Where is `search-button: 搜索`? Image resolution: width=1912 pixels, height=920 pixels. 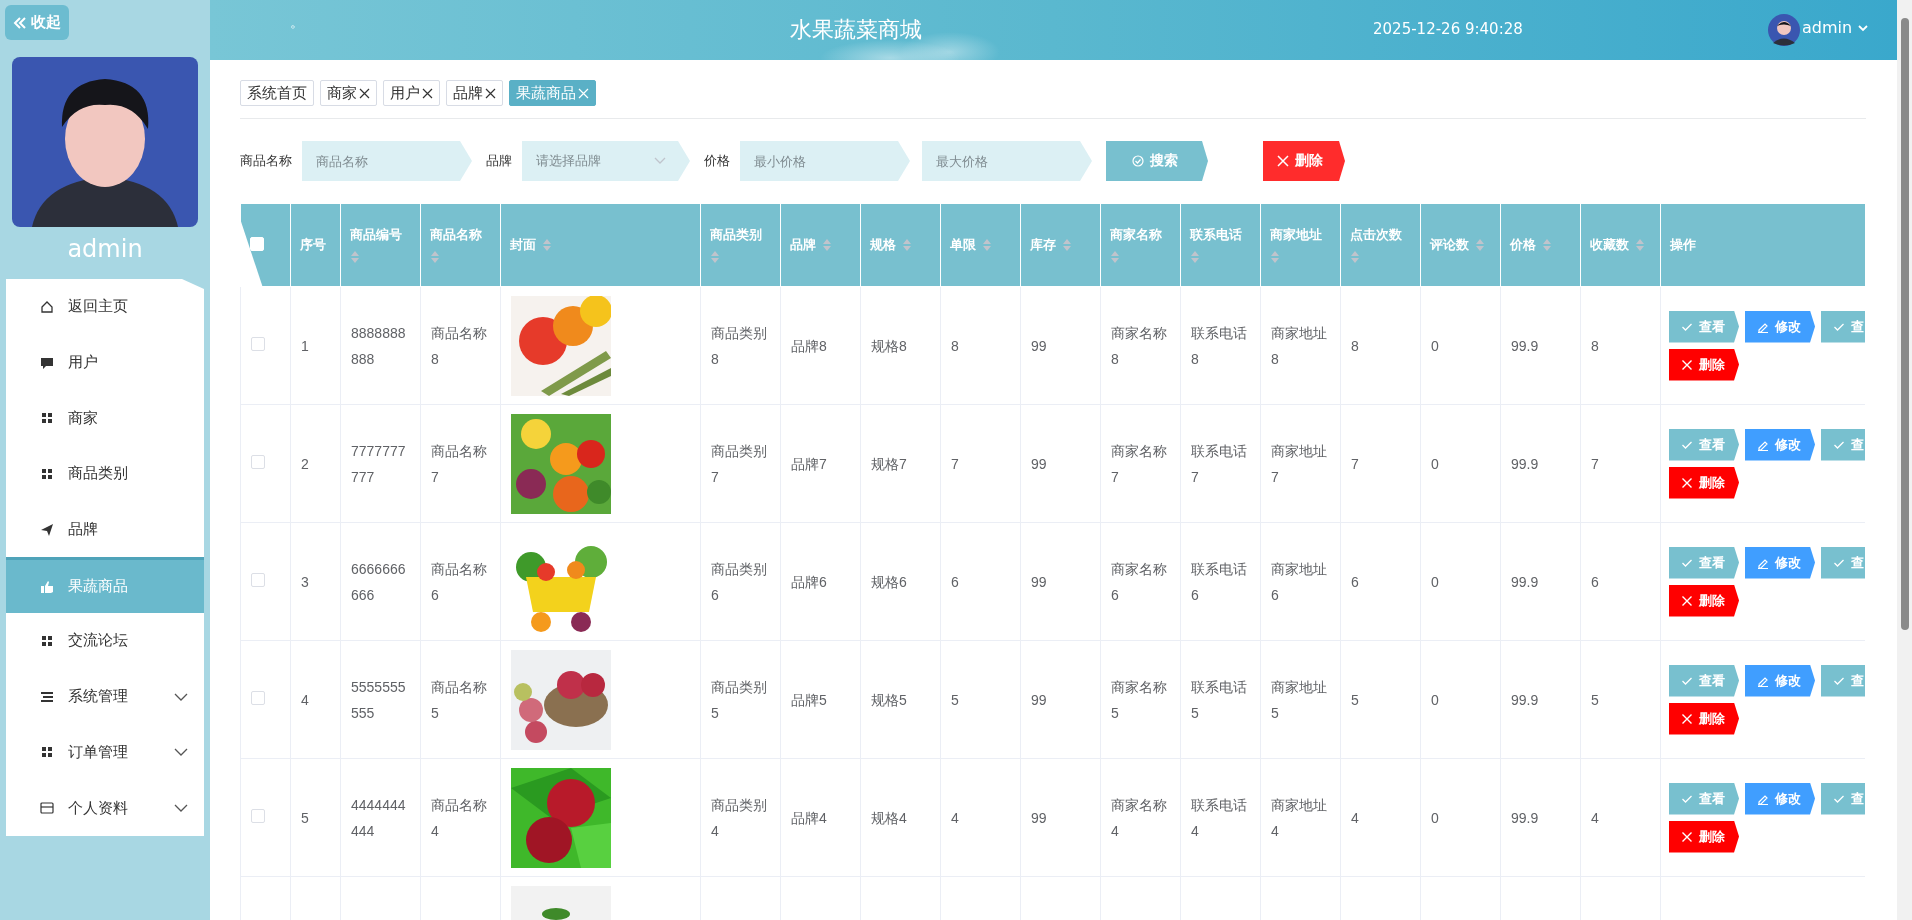
search-button: 搜索 is located at coordinates (1157, 161).